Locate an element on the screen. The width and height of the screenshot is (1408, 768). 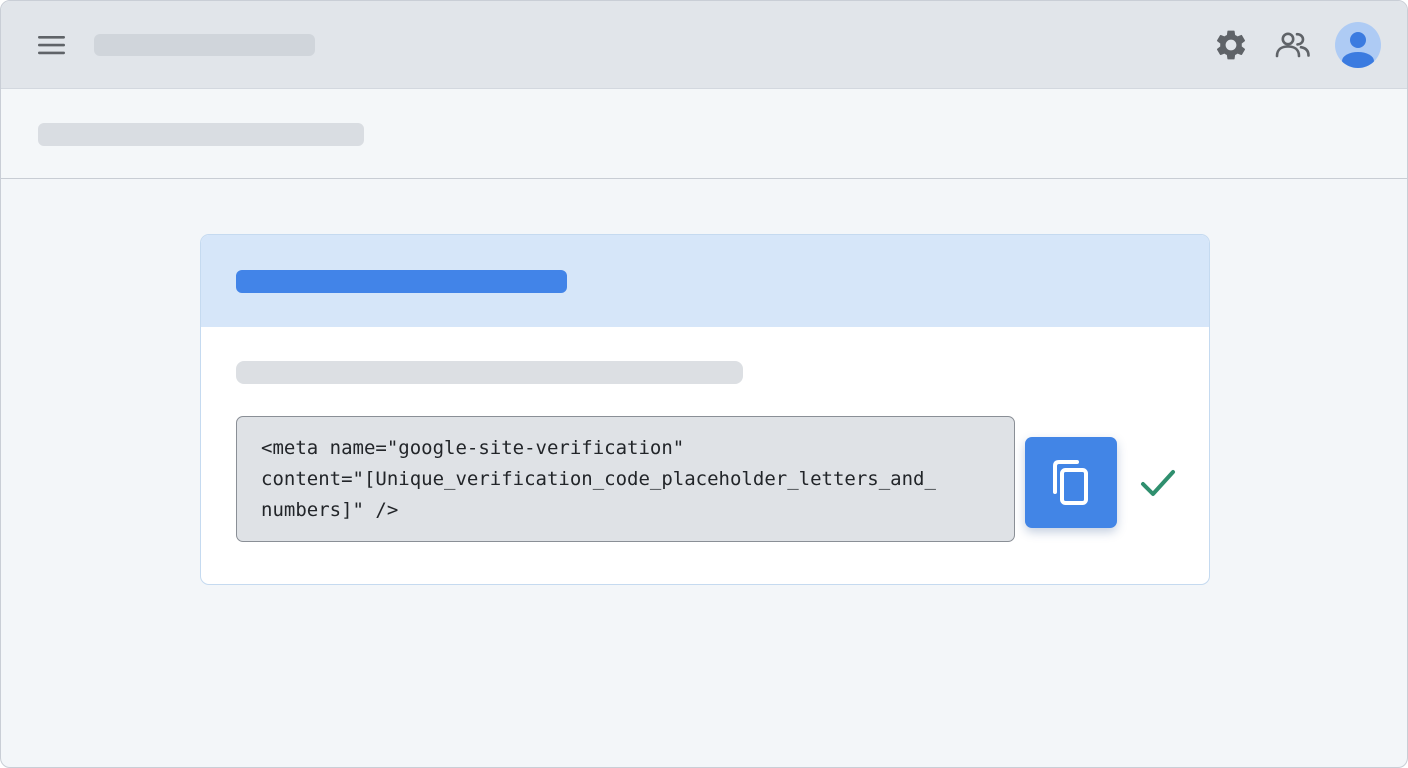
main-menu-button is located at coordinates (52, 45).